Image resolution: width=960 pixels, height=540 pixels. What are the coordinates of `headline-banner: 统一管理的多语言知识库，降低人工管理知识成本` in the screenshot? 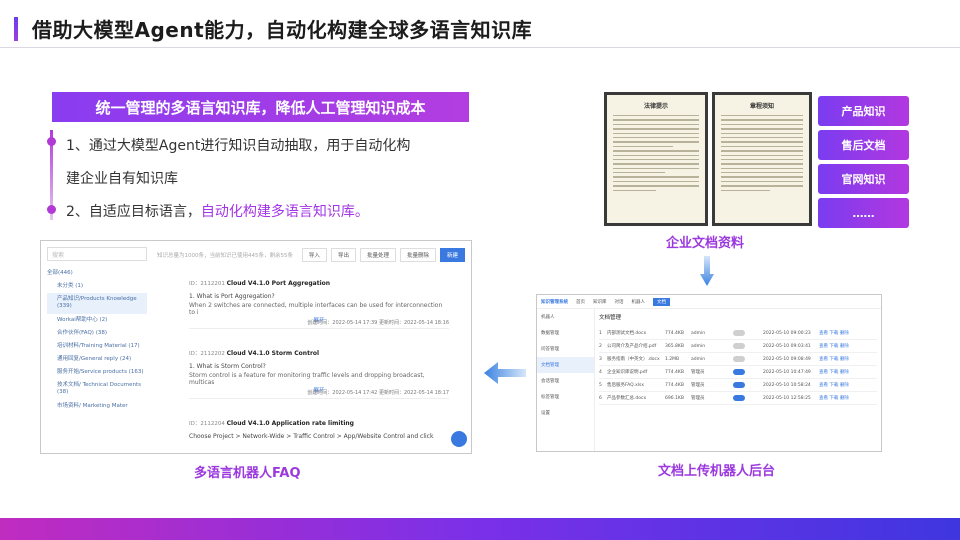 It's located at (260, 107).